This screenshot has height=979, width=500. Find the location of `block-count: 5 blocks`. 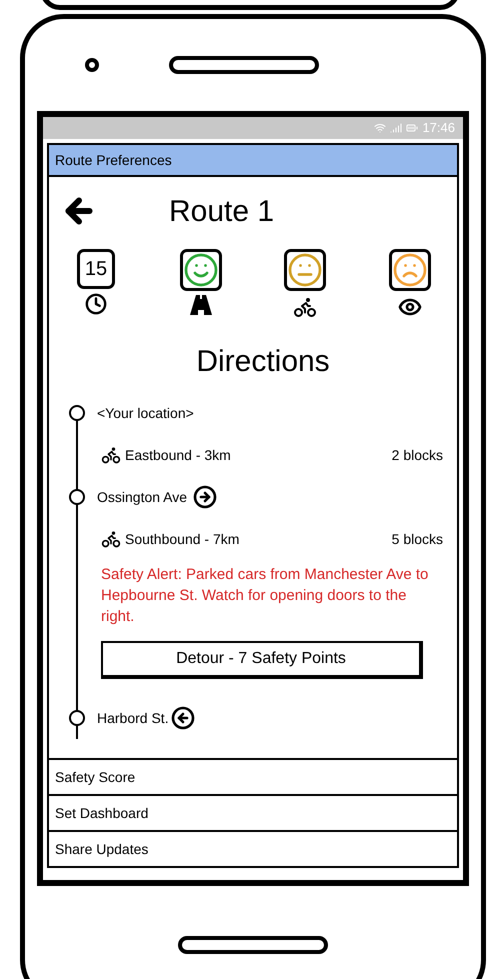

block-count: 5 blocks is located at coordinates (417, 539).